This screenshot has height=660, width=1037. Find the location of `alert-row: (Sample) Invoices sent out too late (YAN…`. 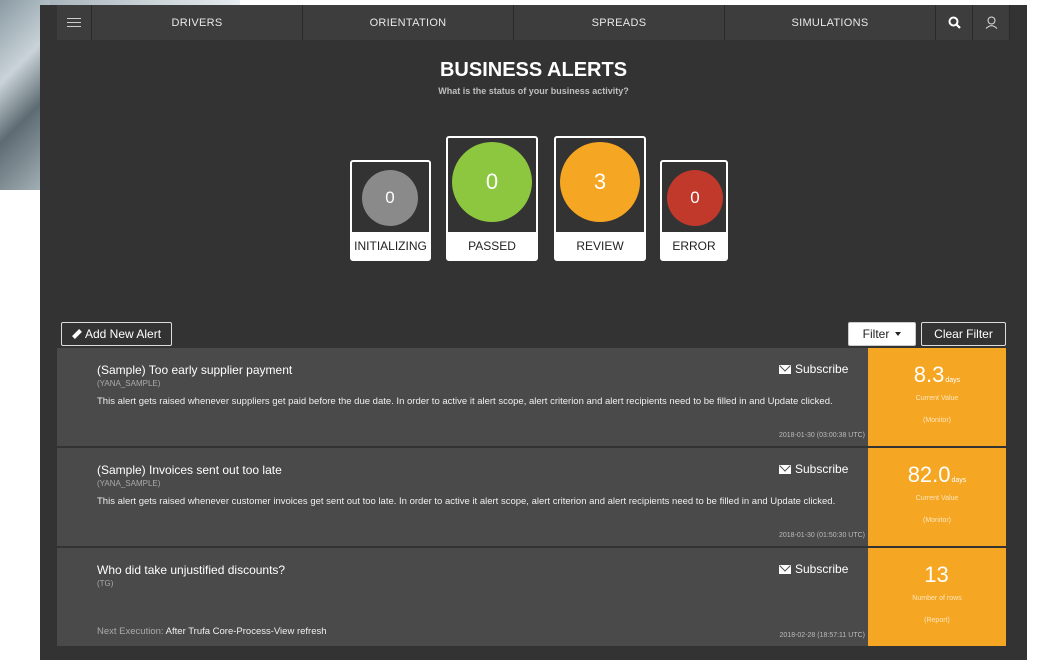

alert-row: (Sample) Invoices sent out too late (YAN… is located at coordinates (531, 497).